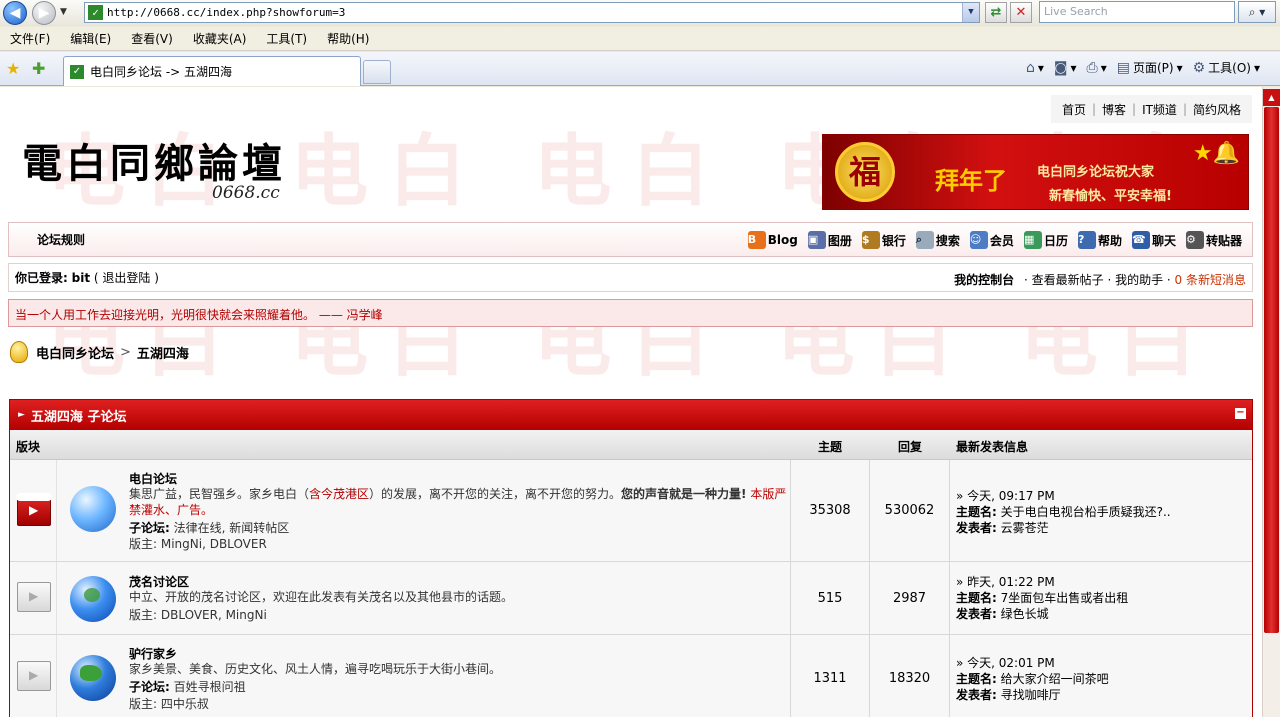 This screenshot has width=1280, height=717. What do you see at coordinates (38, 68) in the screenshot?
I see `add-favorite-icon: ✚` at bounding box center [38, 68].